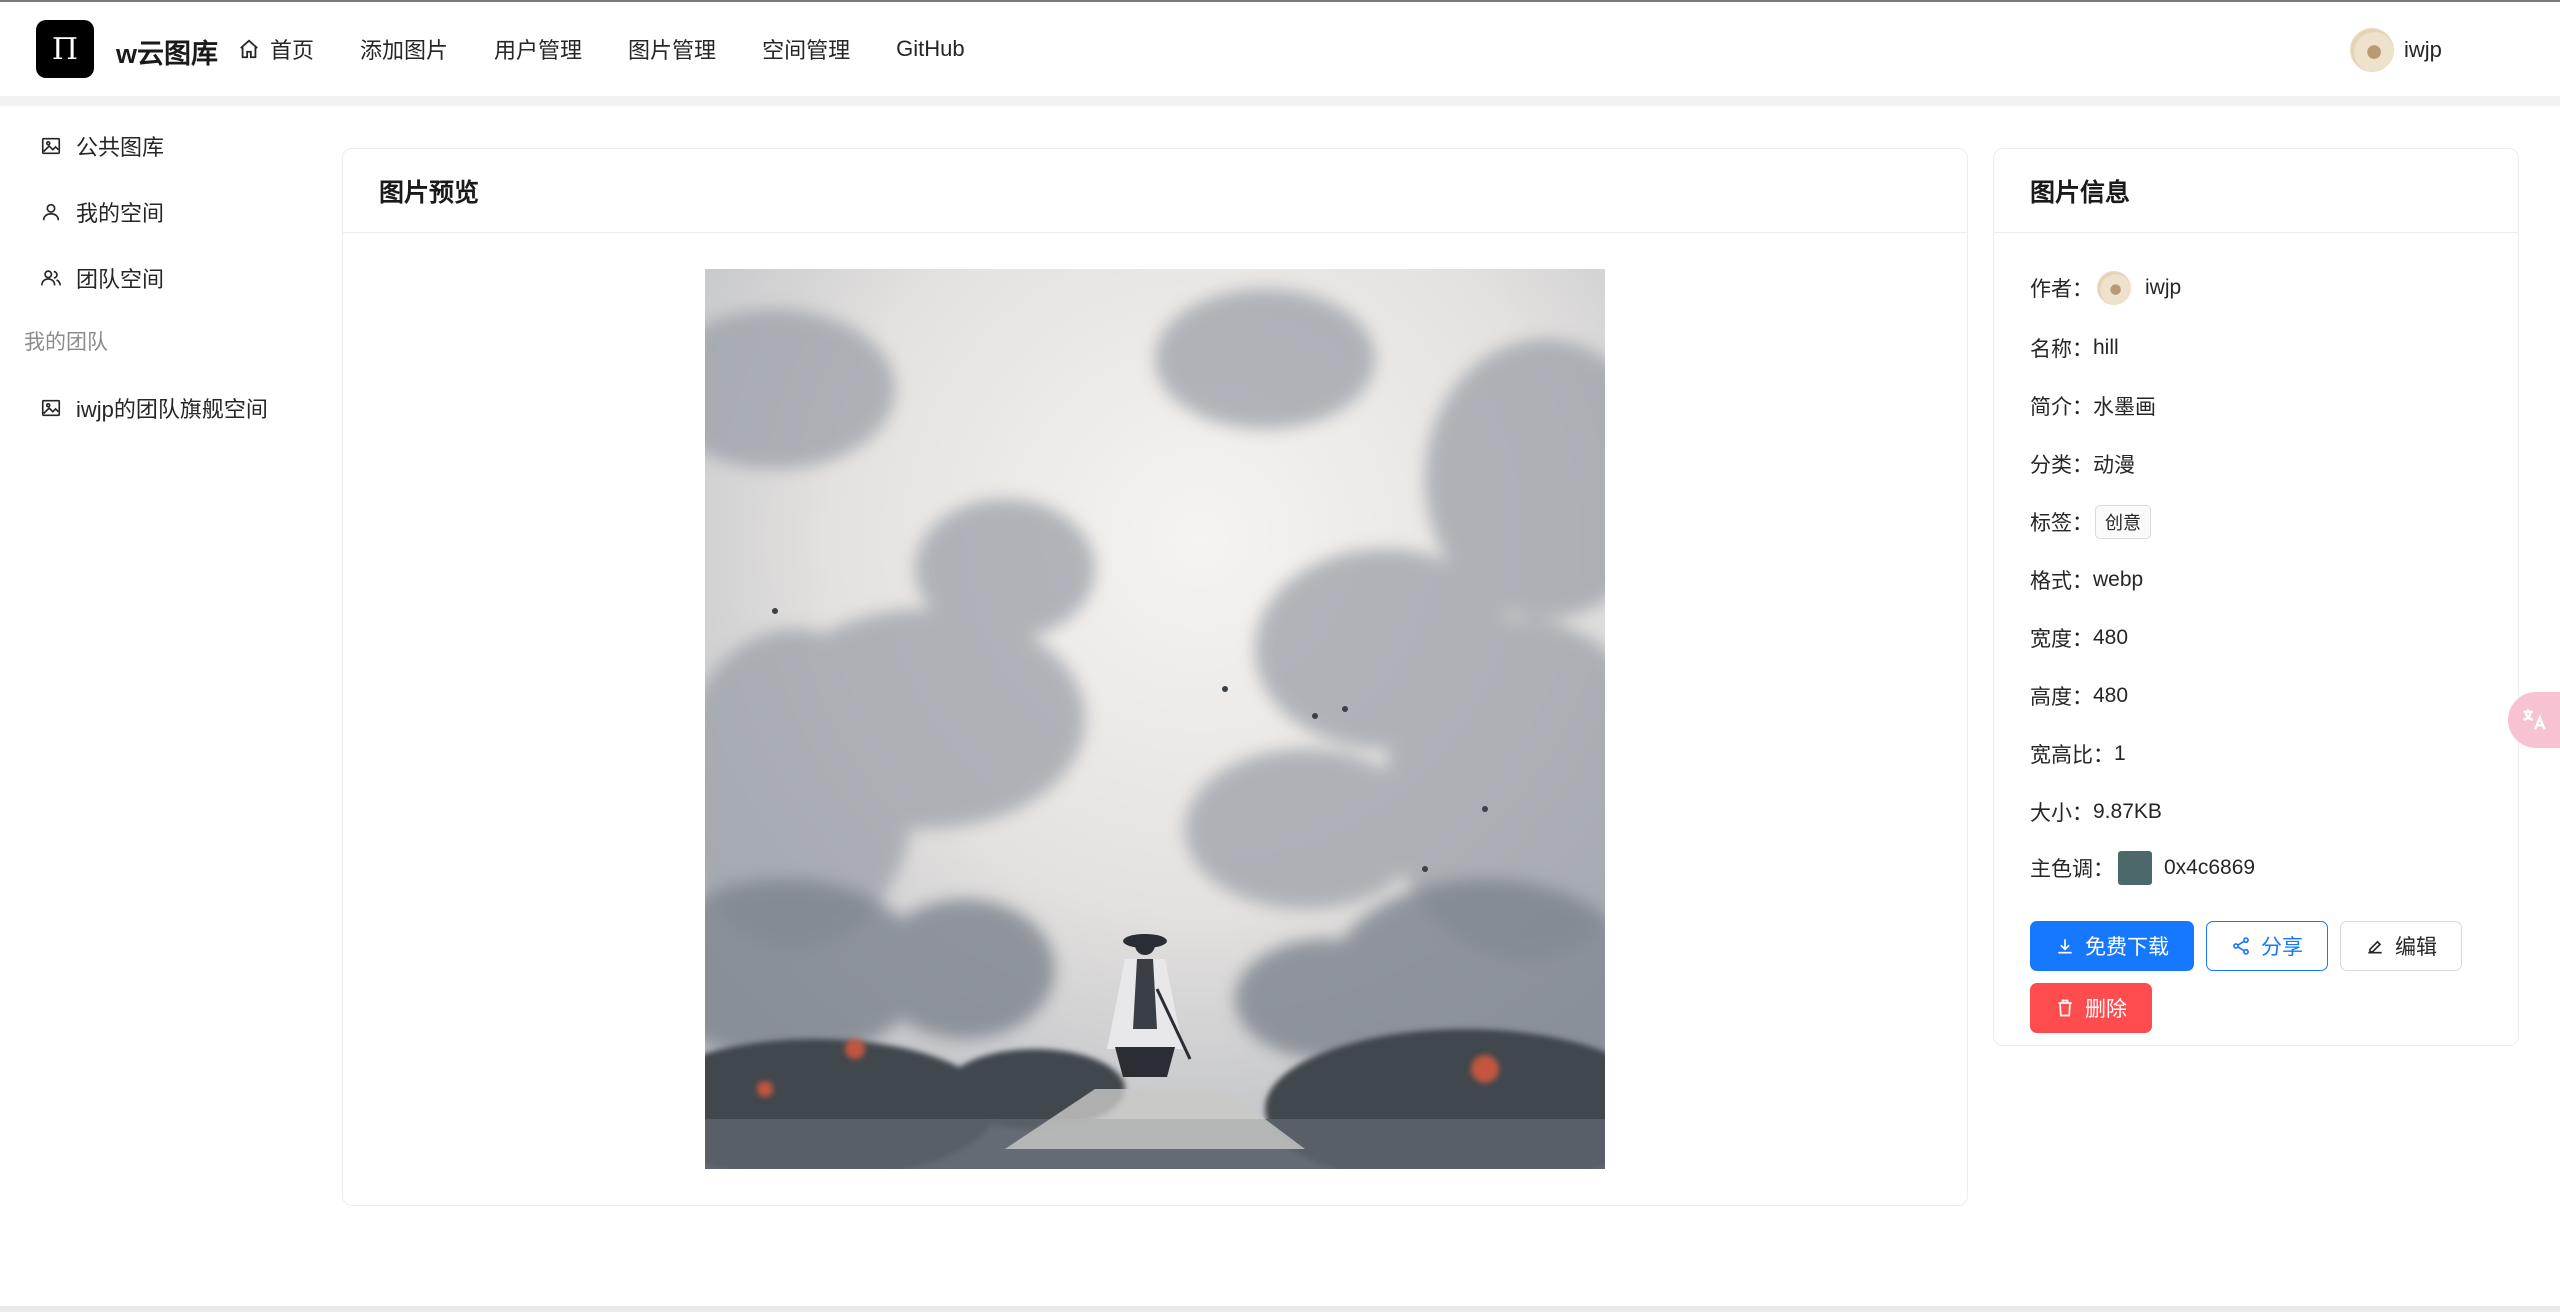 The height and width of the screenshot is (1312, 2560). I want to click on info-author-row: 作者： iwjp, so click(2105, 288).